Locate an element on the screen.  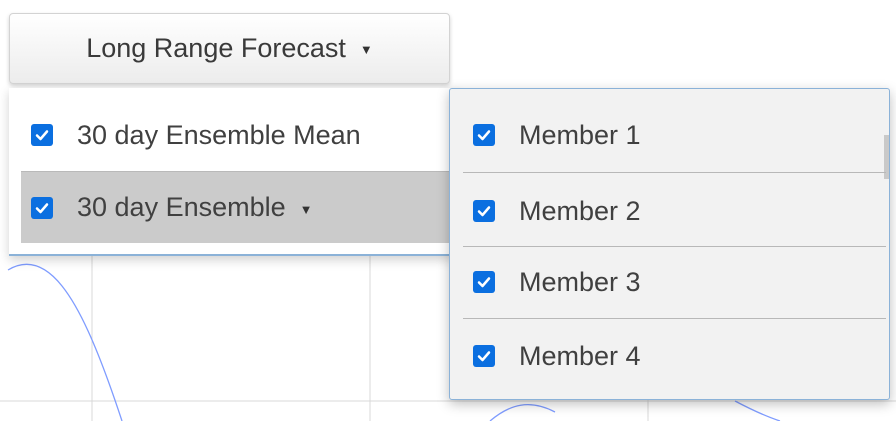
member-2-label: Member 2 is located at coordinates (580, 210).